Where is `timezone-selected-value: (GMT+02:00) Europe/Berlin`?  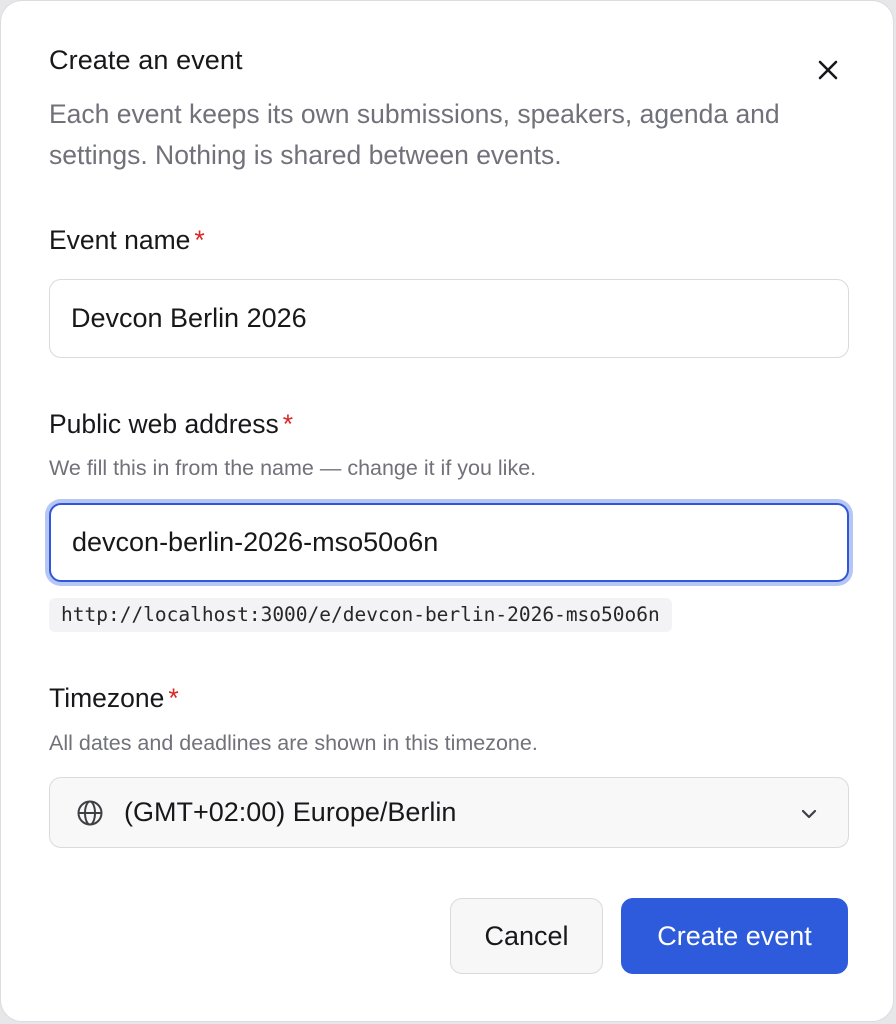
timezone-selected-value: (GMT+02:00) Europe/Berlin is located at coordinates (290, 812).